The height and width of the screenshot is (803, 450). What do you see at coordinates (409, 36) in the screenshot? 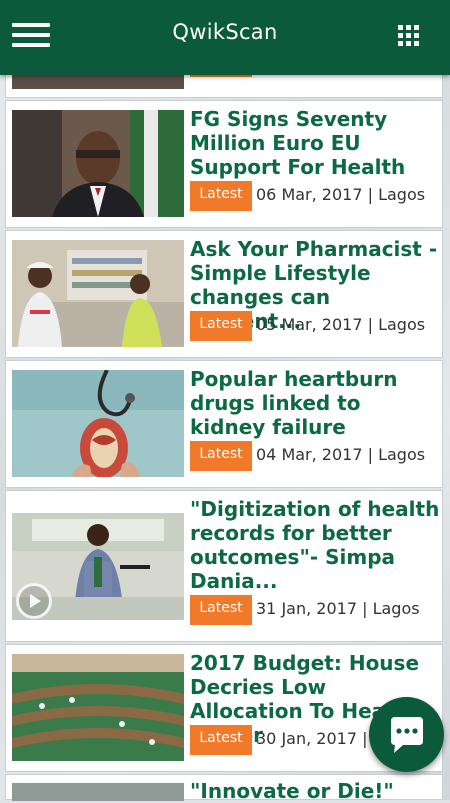
I see `grid-apps-icon` at bounding box center [409, 36].